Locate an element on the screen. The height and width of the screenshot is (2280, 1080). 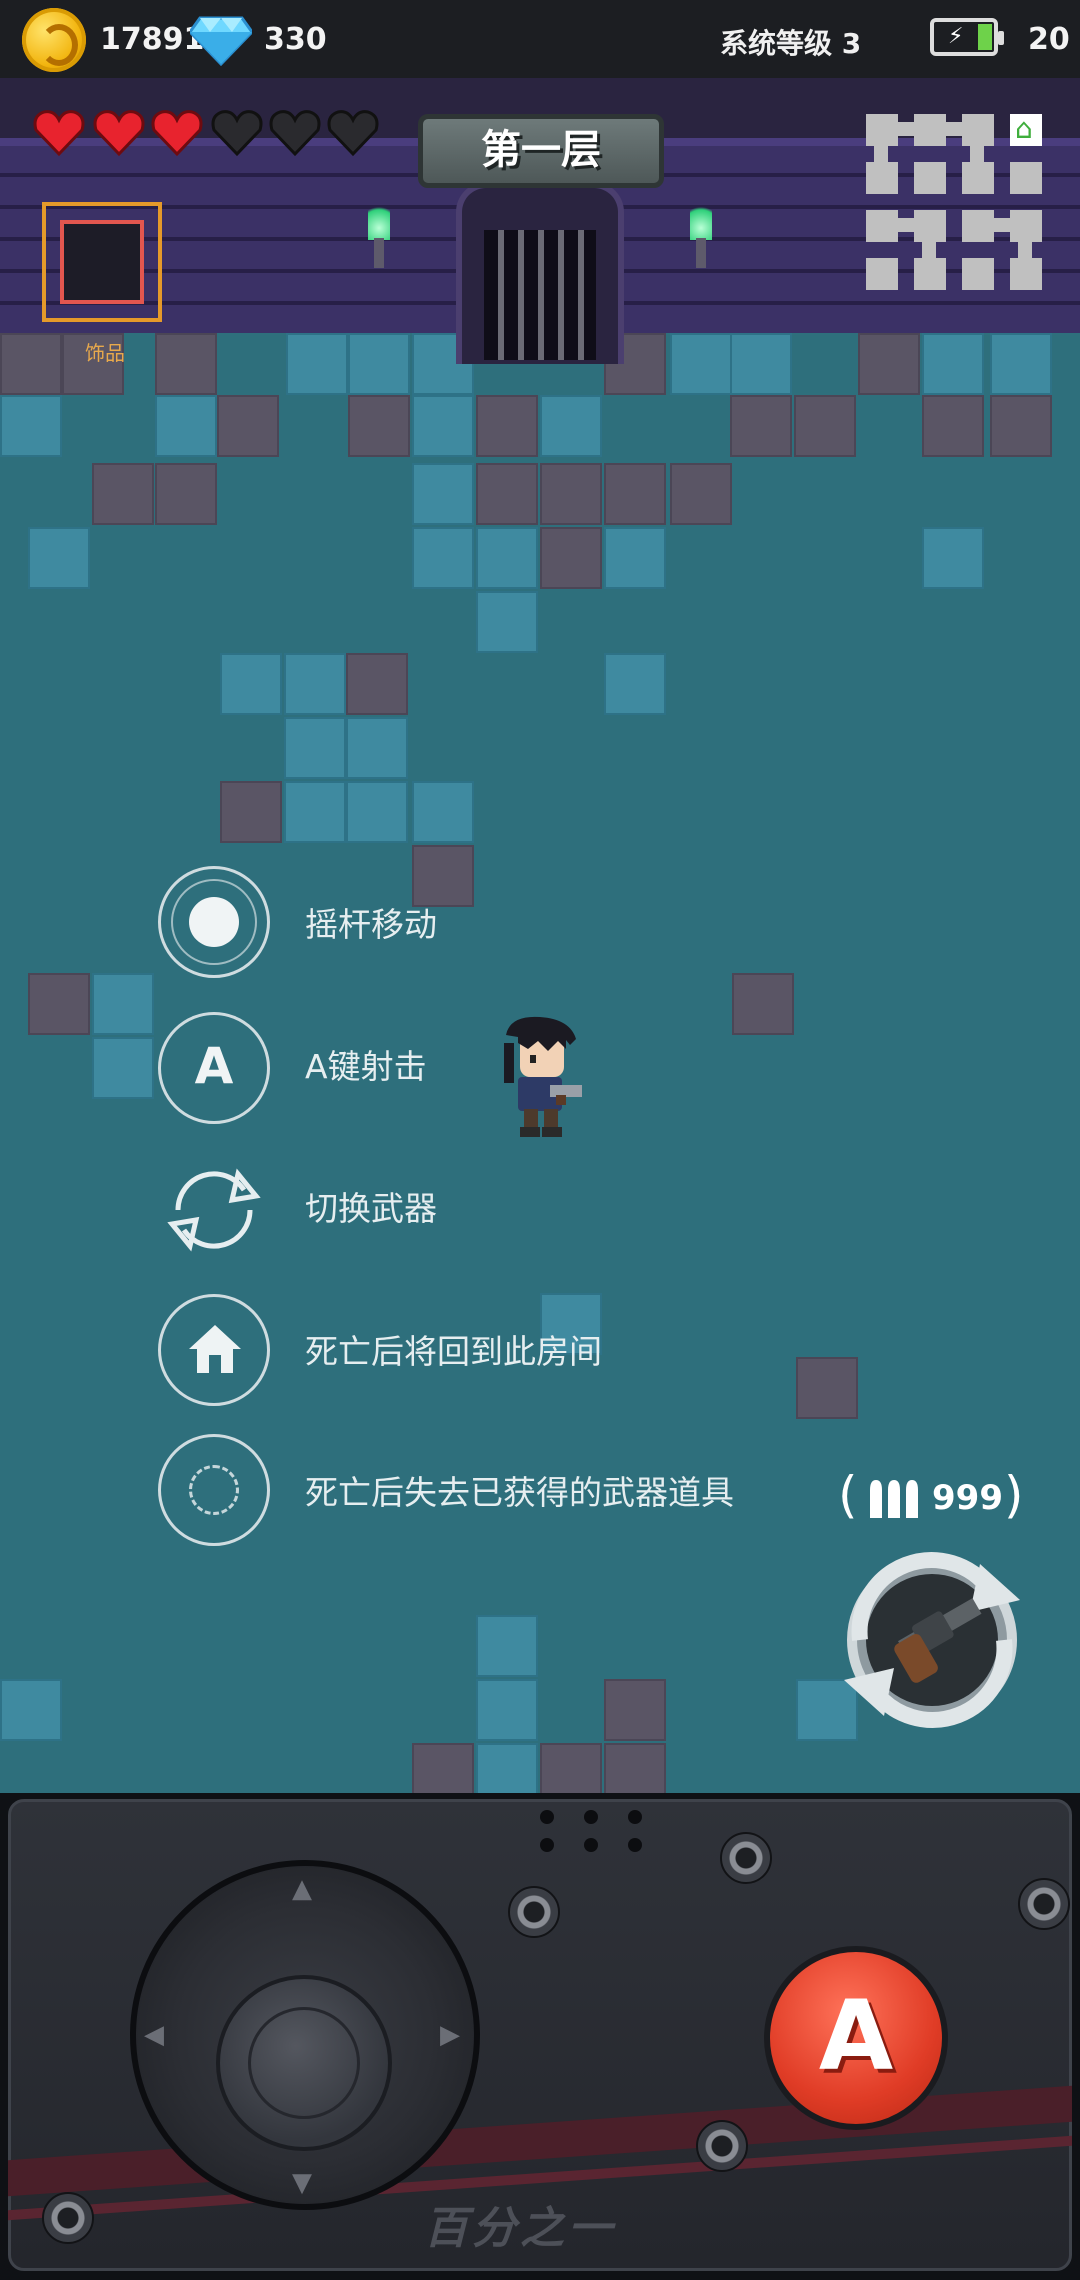
dungeon-gate is located at coordinates (540, 273).